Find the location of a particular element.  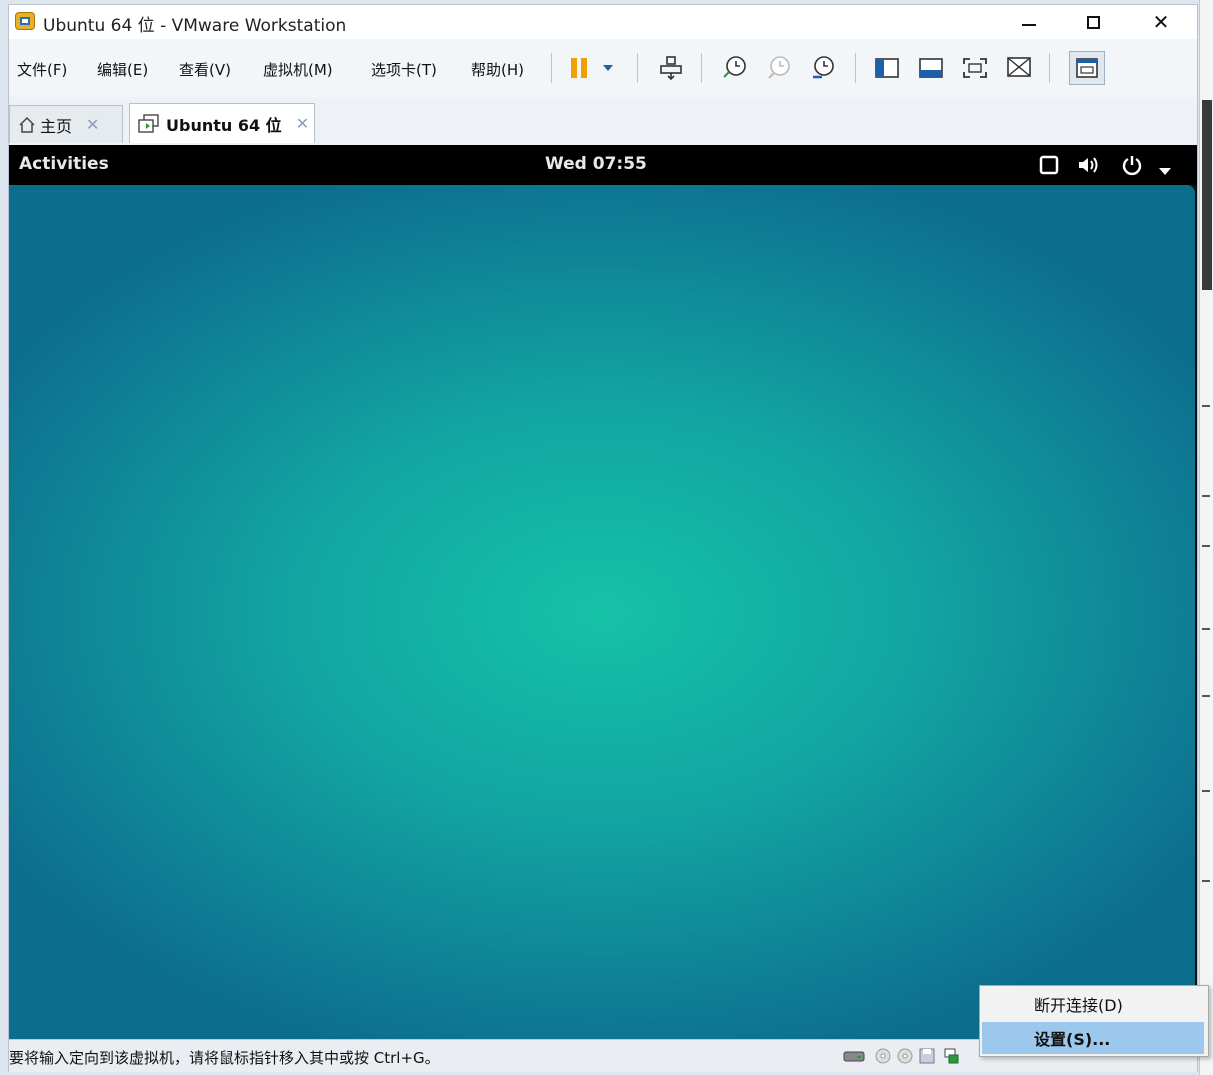

menu-view: 查看(V) is located at coordinates (205, 69).